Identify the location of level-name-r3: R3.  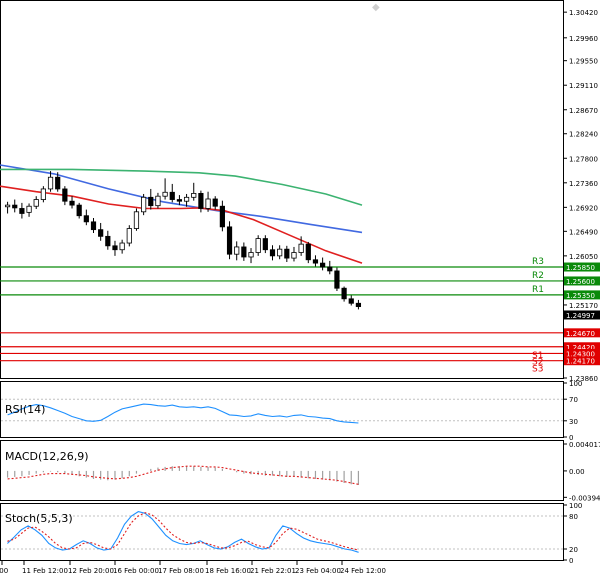
(538, 262).